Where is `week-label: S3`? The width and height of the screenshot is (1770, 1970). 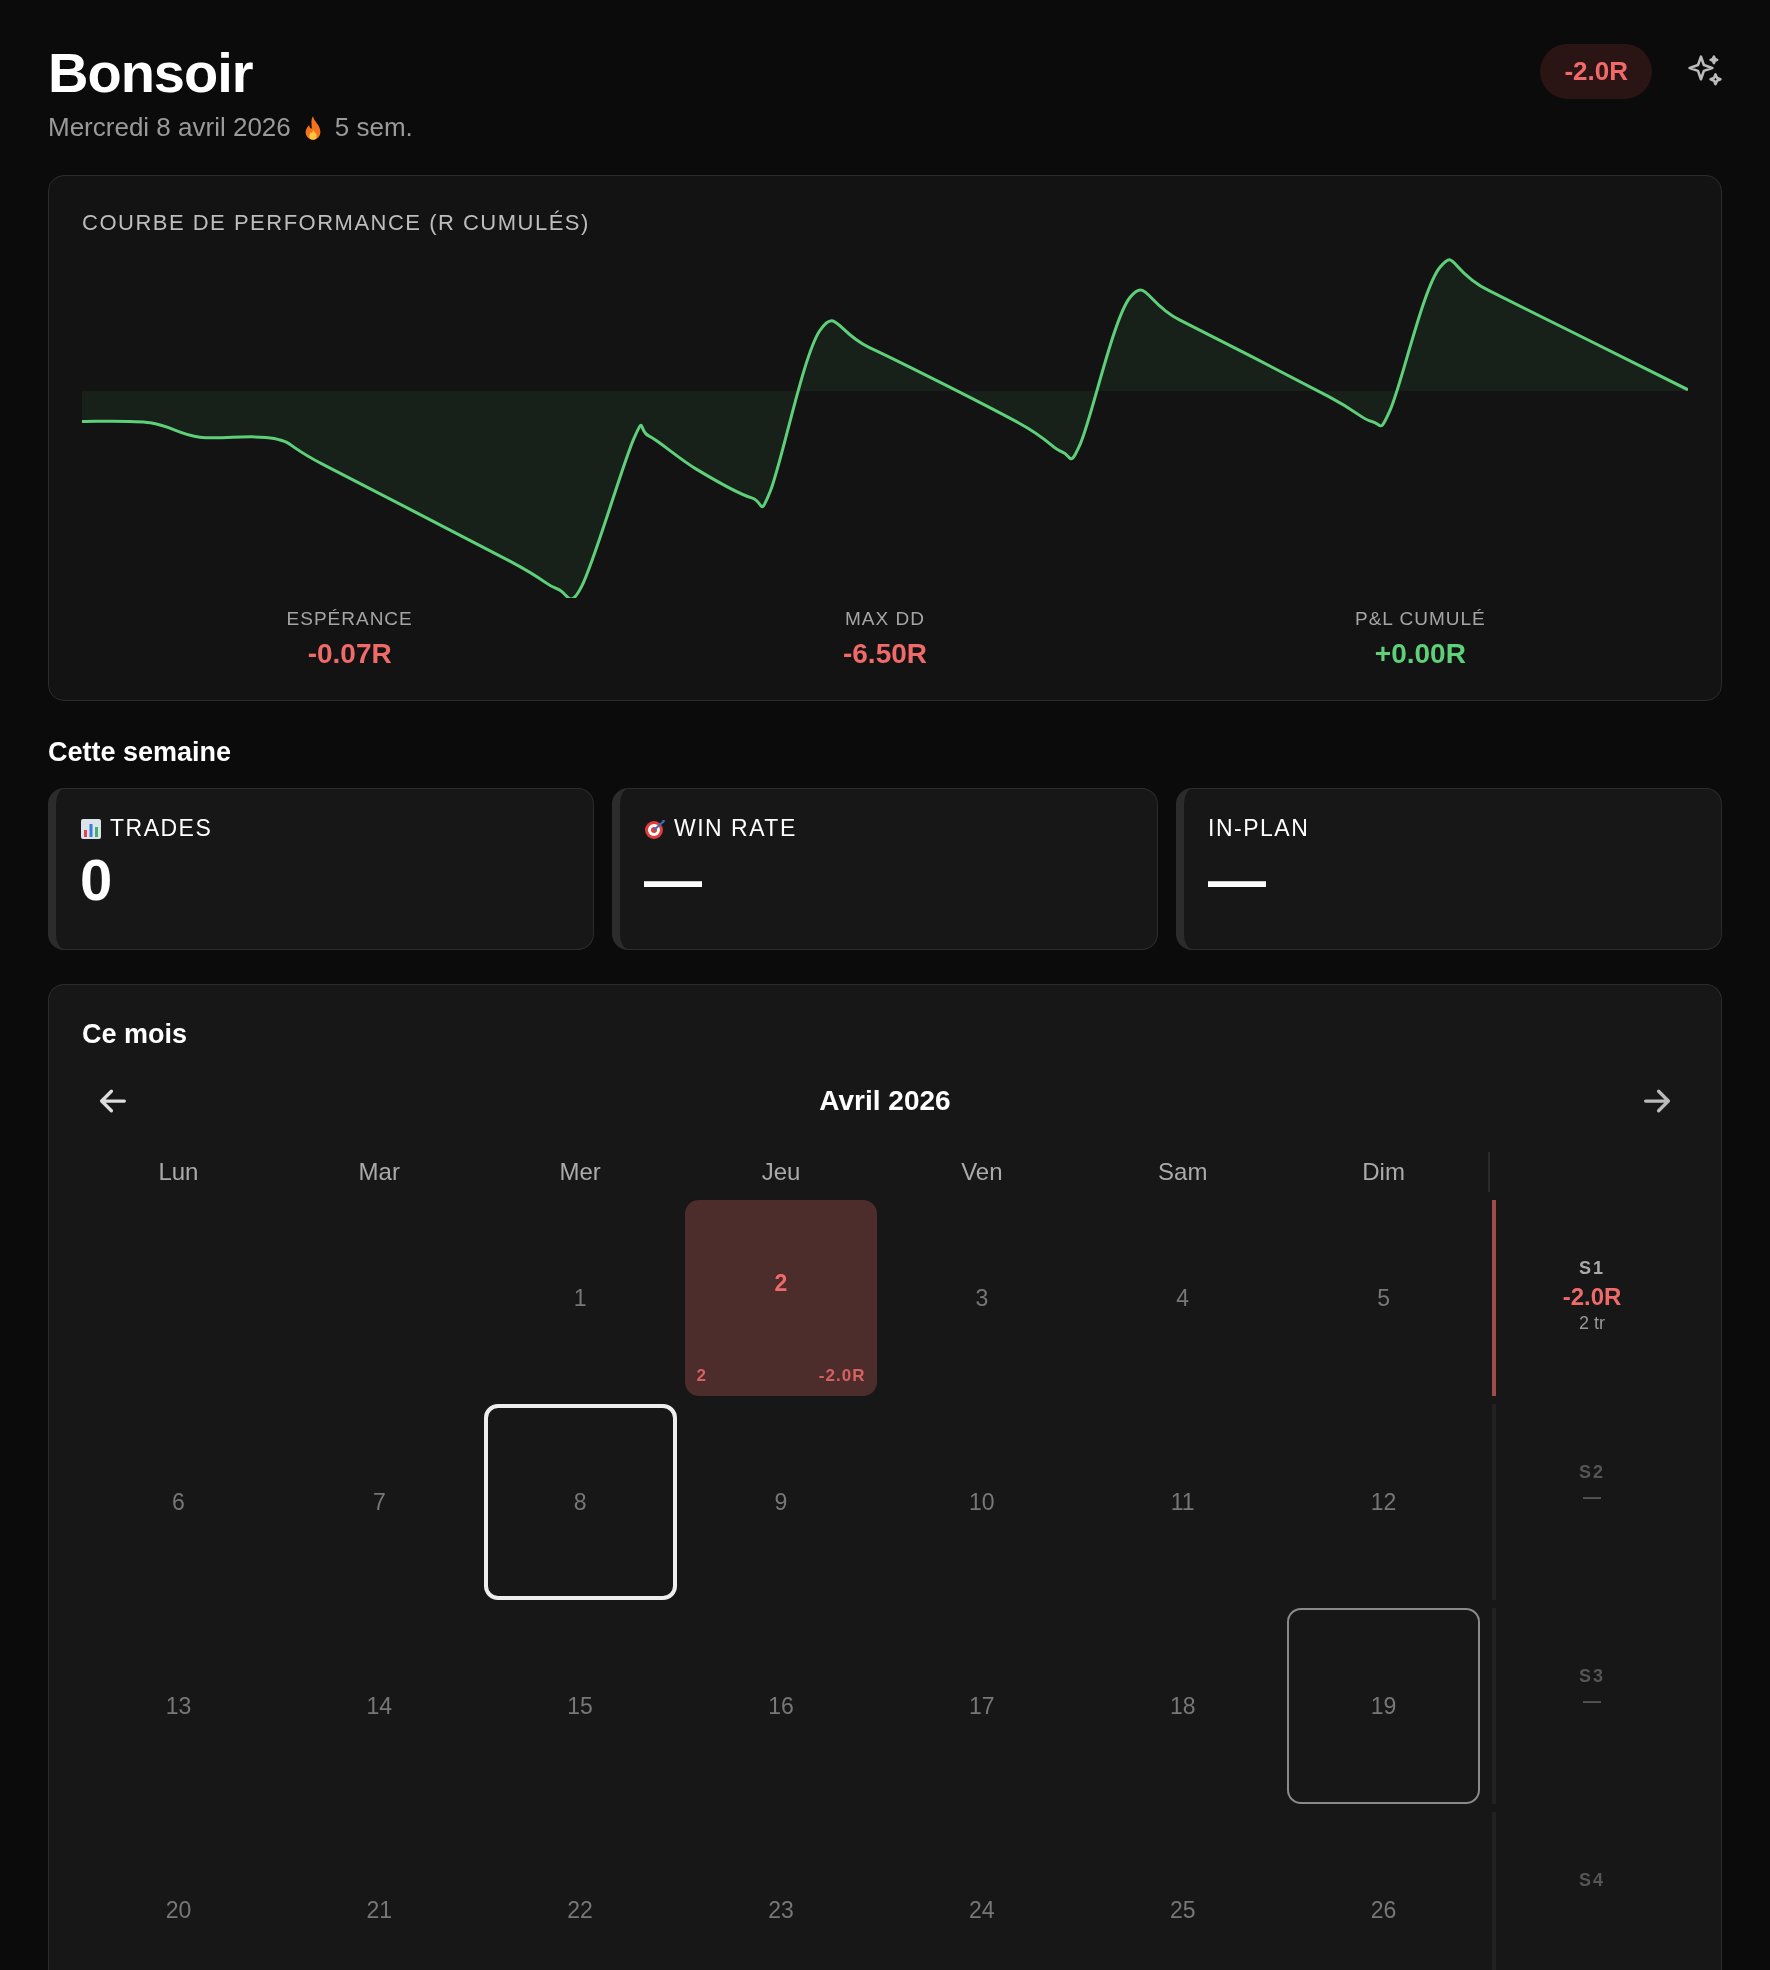
week-label: S3 is located at coordinates (1592, 1676).